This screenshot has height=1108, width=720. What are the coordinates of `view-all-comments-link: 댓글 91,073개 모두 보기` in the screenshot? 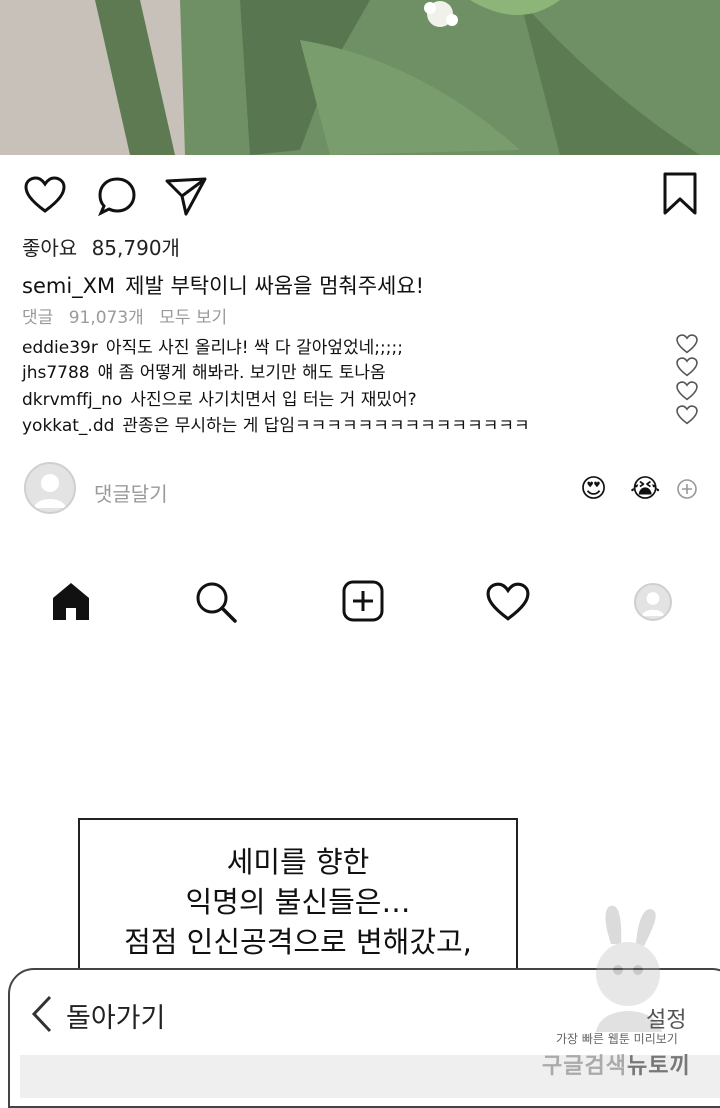 It's located at (124, 315).